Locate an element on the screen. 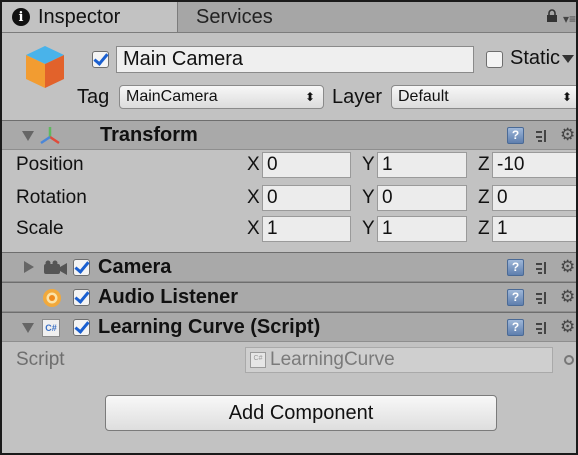  active-checkbox is located at coordinates (100, 59).